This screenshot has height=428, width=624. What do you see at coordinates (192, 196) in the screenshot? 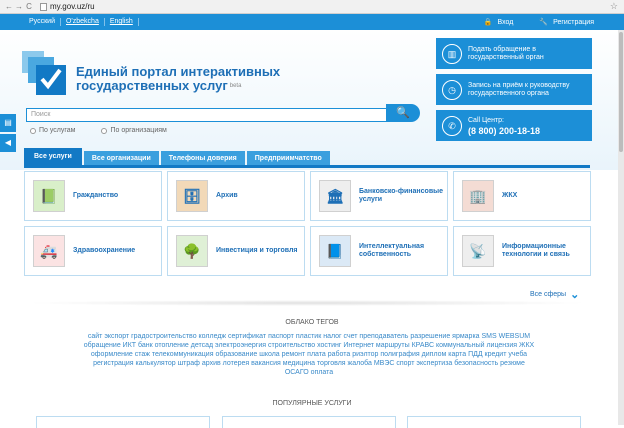
I see `archive-icon: 🗄` at bounding box center [192, 196].